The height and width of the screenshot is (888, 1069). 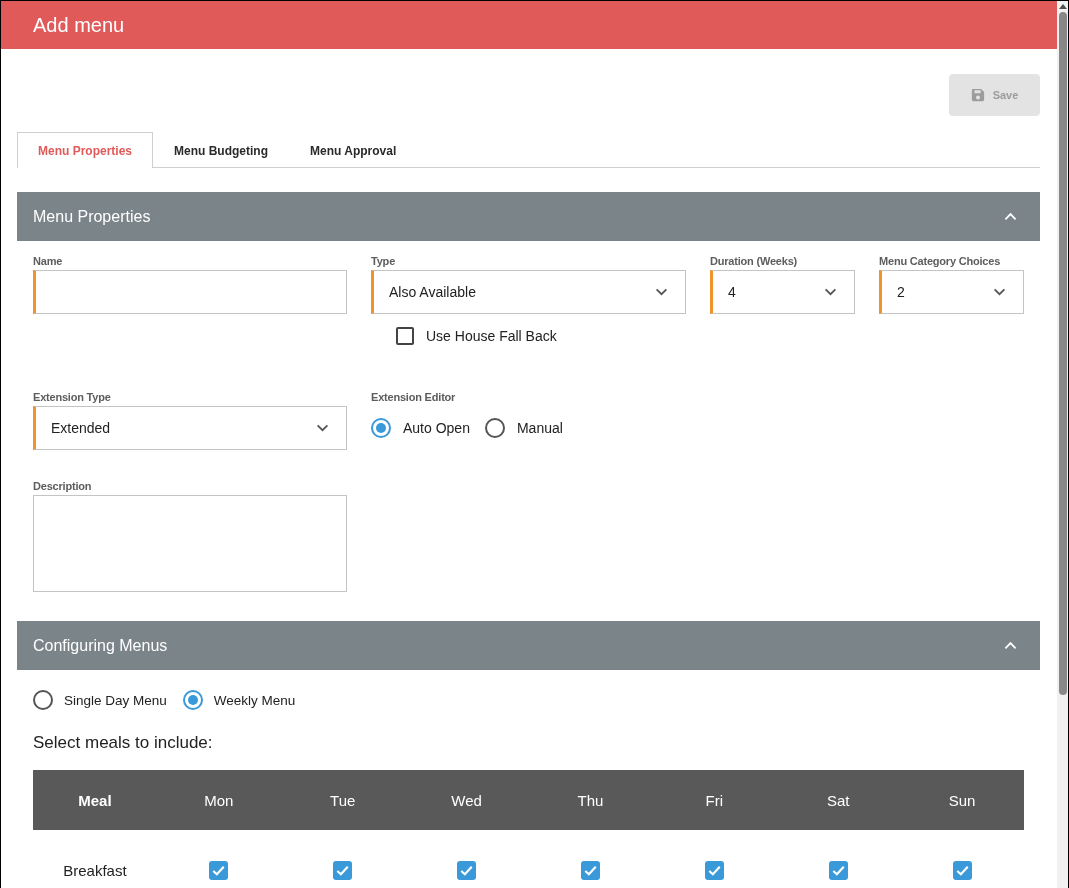 I want to click on dropdown-field: 2, so click(x=951, y=292).